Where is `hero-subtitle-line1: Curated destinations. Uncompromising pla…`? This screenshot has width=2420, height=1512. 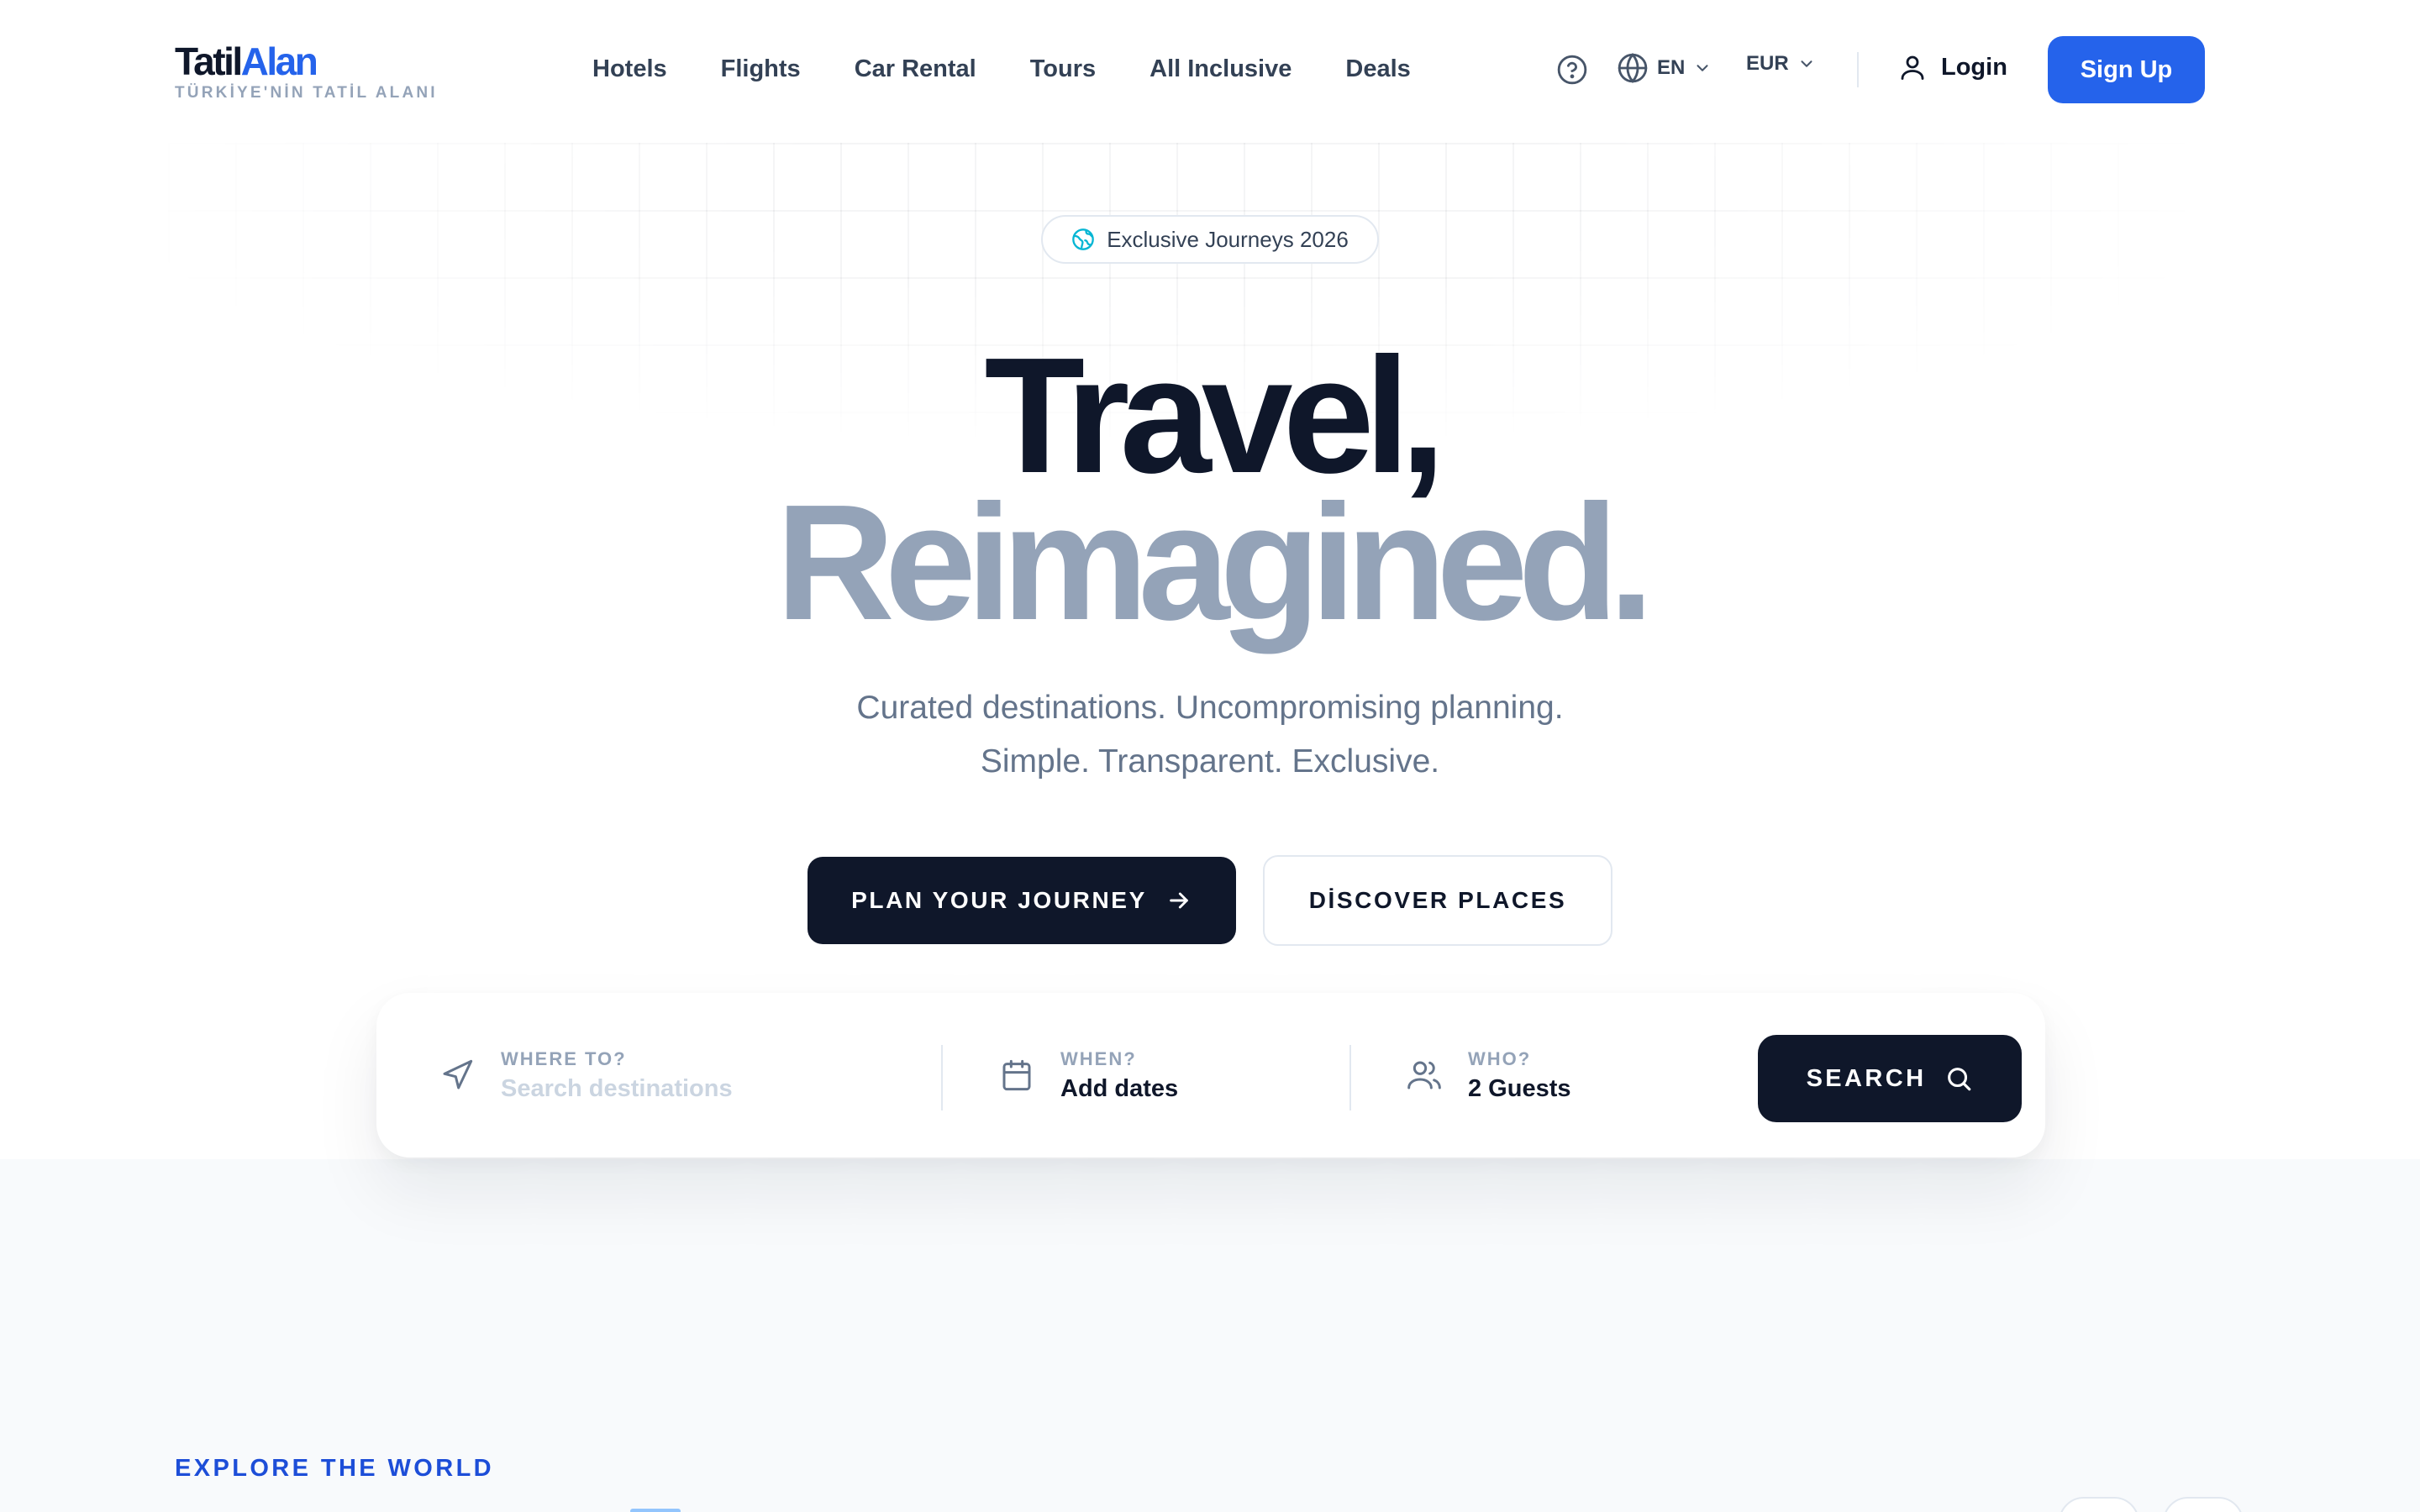
hero-subtitle-line1: Curated destinations. Uncompromising pla… is located at coordinates (1210, 708).